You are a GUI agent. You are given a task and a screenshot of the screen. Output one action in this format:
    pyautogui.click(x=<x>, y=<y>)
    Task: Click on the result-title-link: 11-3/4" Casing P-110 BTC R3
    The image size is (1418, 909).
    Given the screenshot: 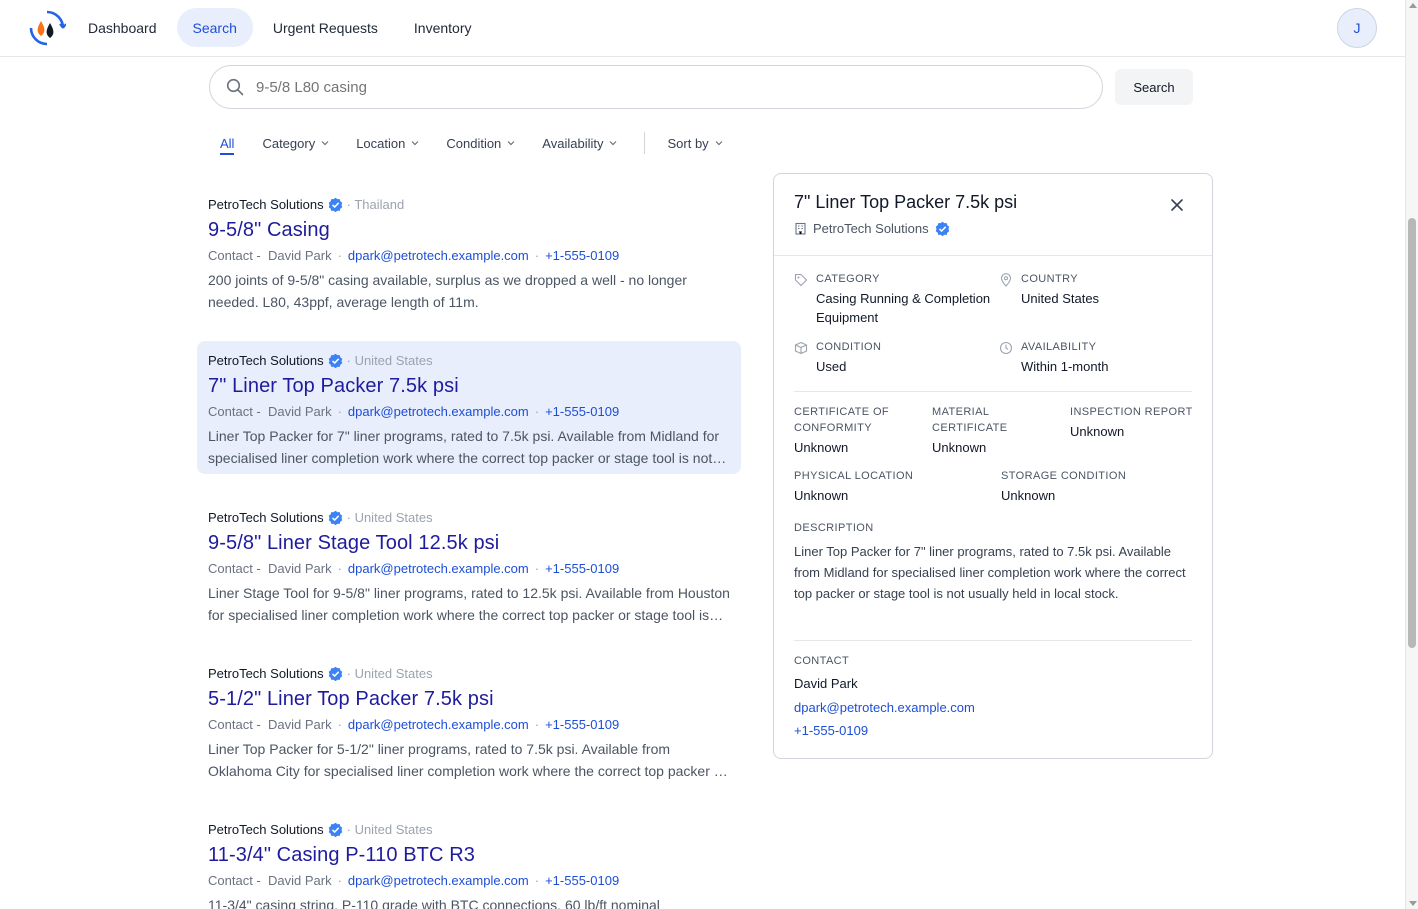 What is the action you would take?
    pyautogui.click(x=469, y=855)
    